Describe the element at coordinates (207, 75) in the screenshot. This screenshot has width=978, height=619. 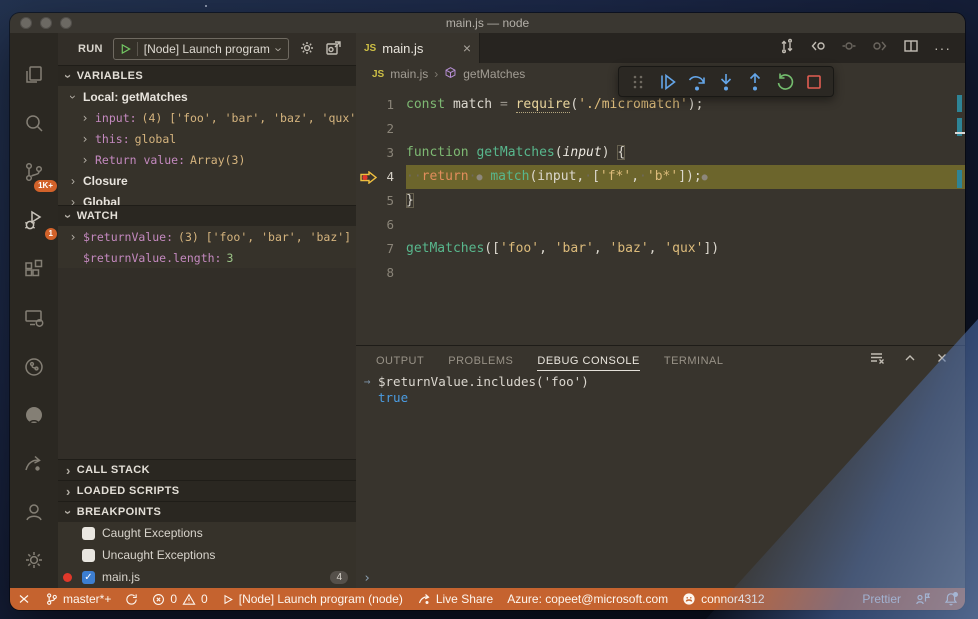
I see `variables-section-header: › VARIABLES` at that location.